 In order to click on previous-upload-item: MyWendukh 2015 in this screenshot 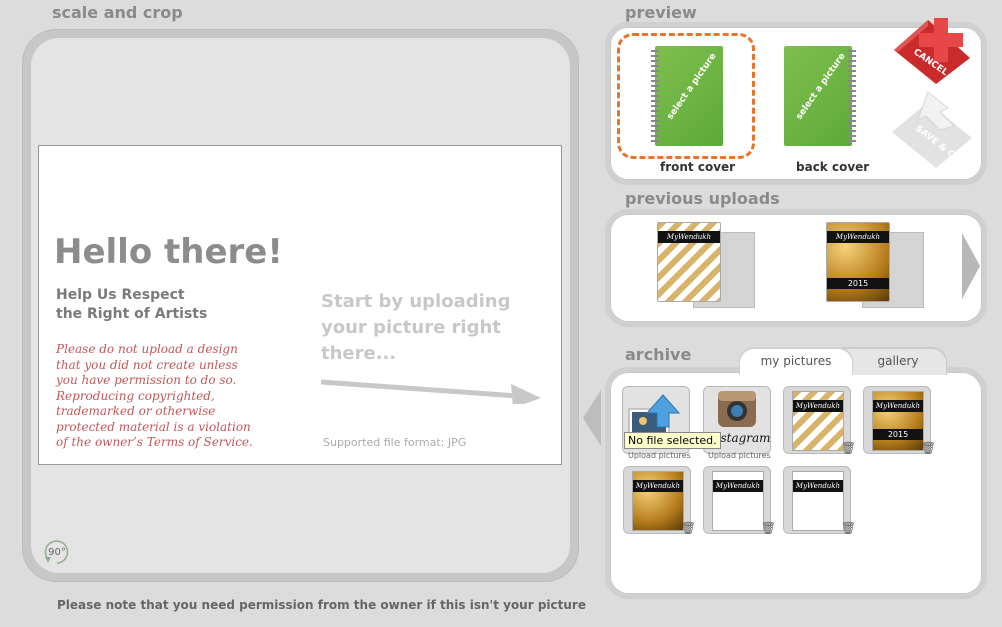, I will do `click(876, 266)`.